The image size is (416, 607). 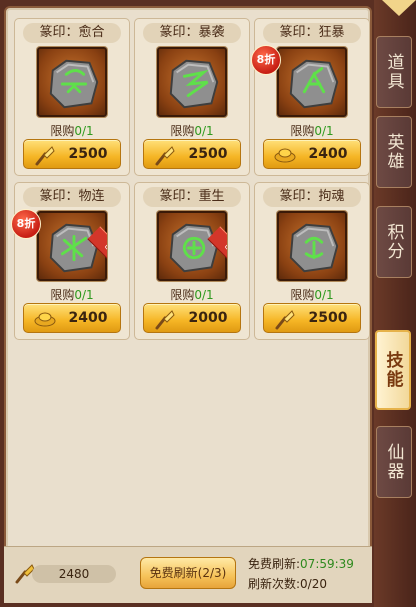 I want to click on item-name: 篆印：狂暴, so click(x=312, y=33).